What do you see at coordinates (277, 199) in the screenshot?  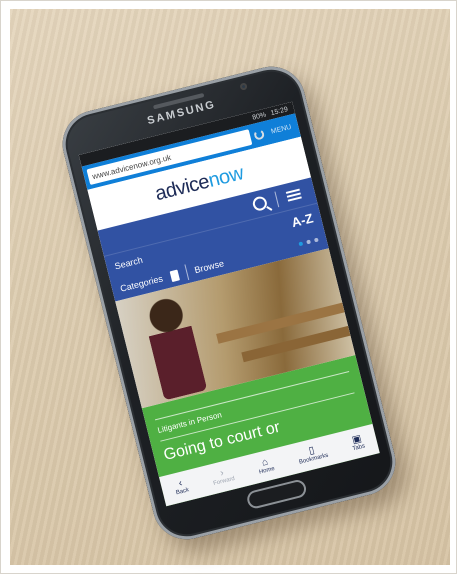 I see `icon-divider` at bounding box center [277, 199].